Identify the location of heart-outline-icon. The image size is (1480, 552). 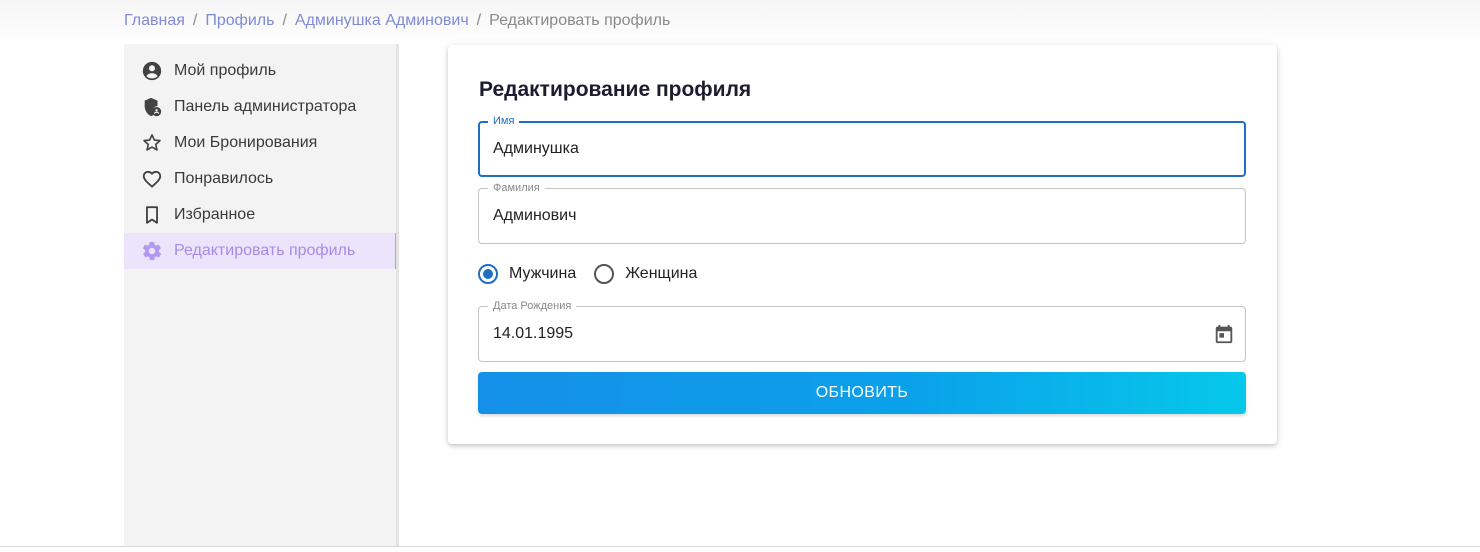
(152, 179).